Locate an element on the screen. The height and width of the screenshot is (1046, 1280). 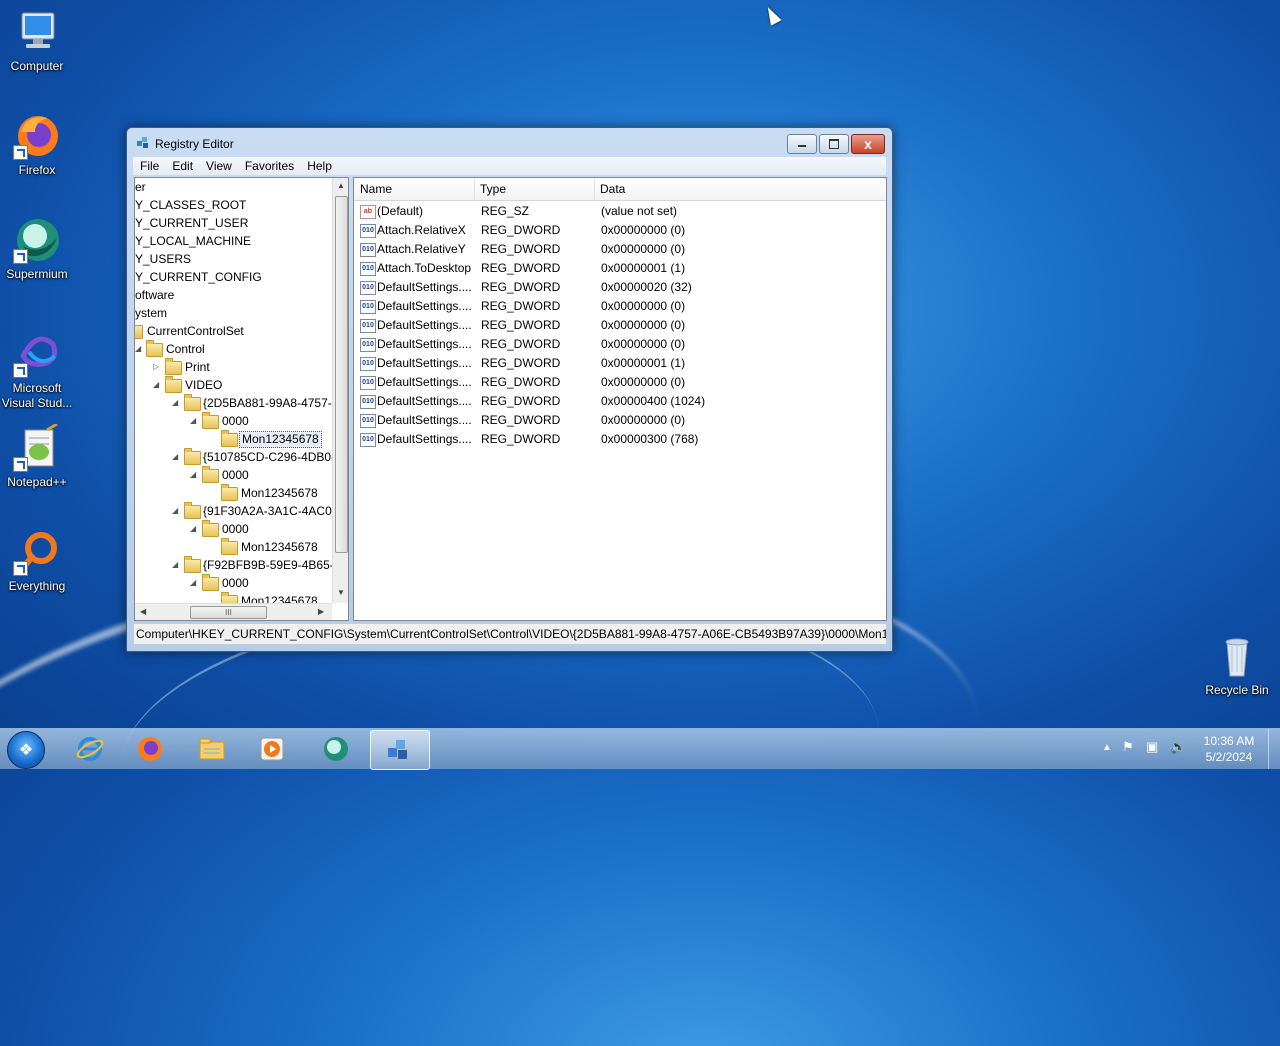
menu-file: File is located at coordinates (149, 165).